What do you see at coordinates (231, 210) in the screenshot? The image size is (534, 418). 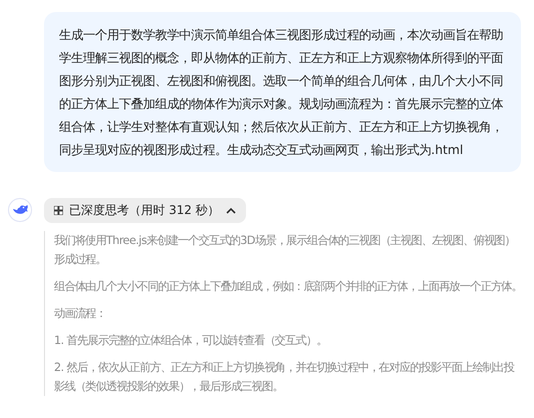 I see `chevron-icon` at bounding box center [231, 210].